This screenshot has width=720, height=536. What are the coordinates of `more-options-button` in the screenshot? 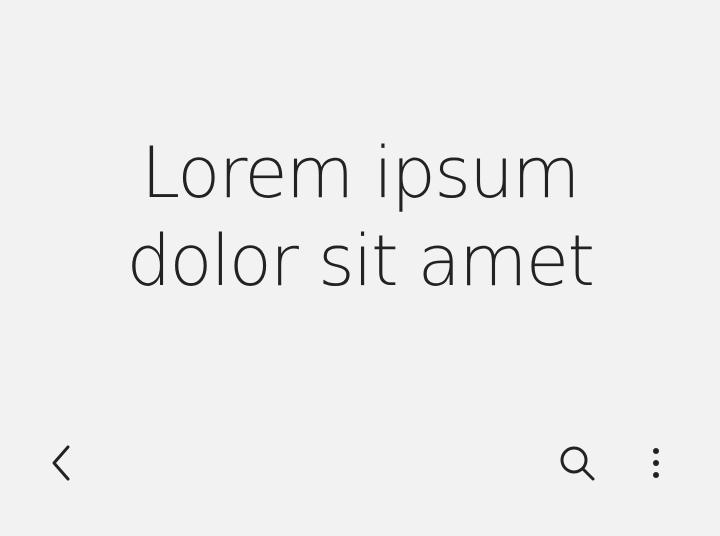 It's located at (656, 463).